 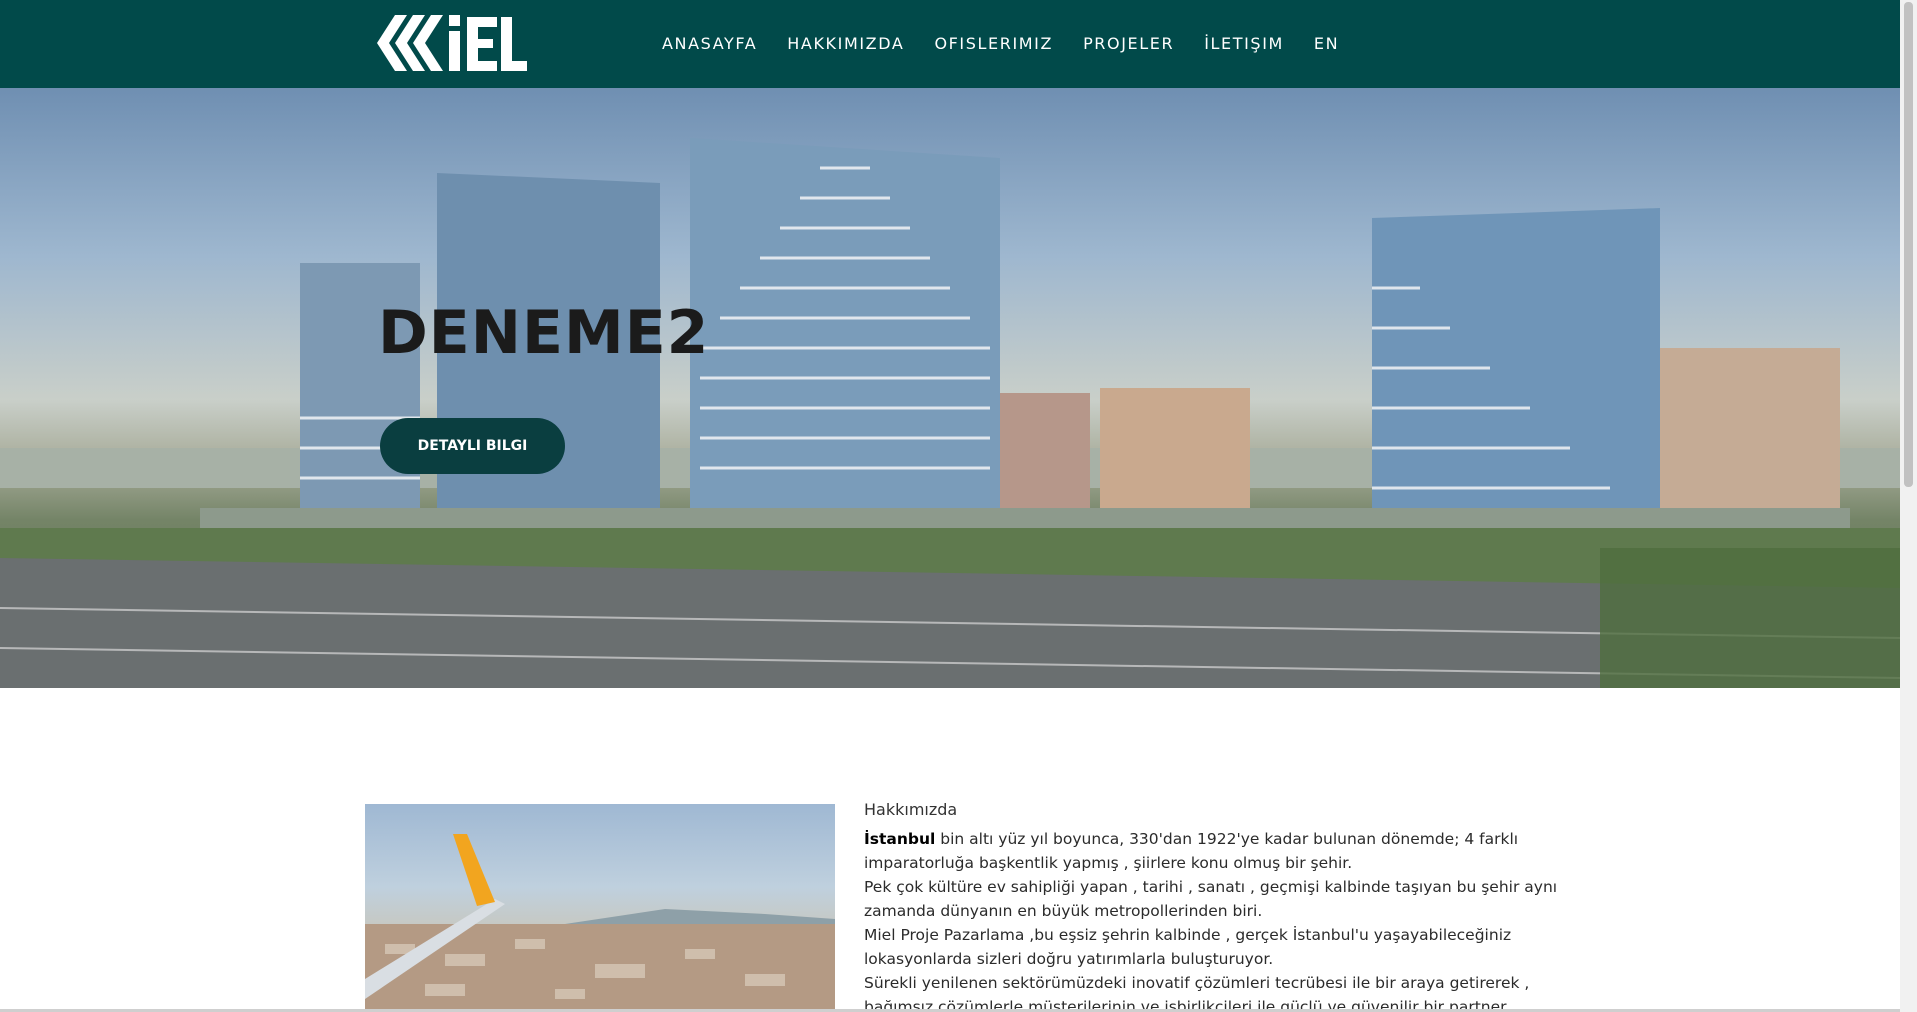 I want to click on page-scrollbar, so click(x=1908, y=506).